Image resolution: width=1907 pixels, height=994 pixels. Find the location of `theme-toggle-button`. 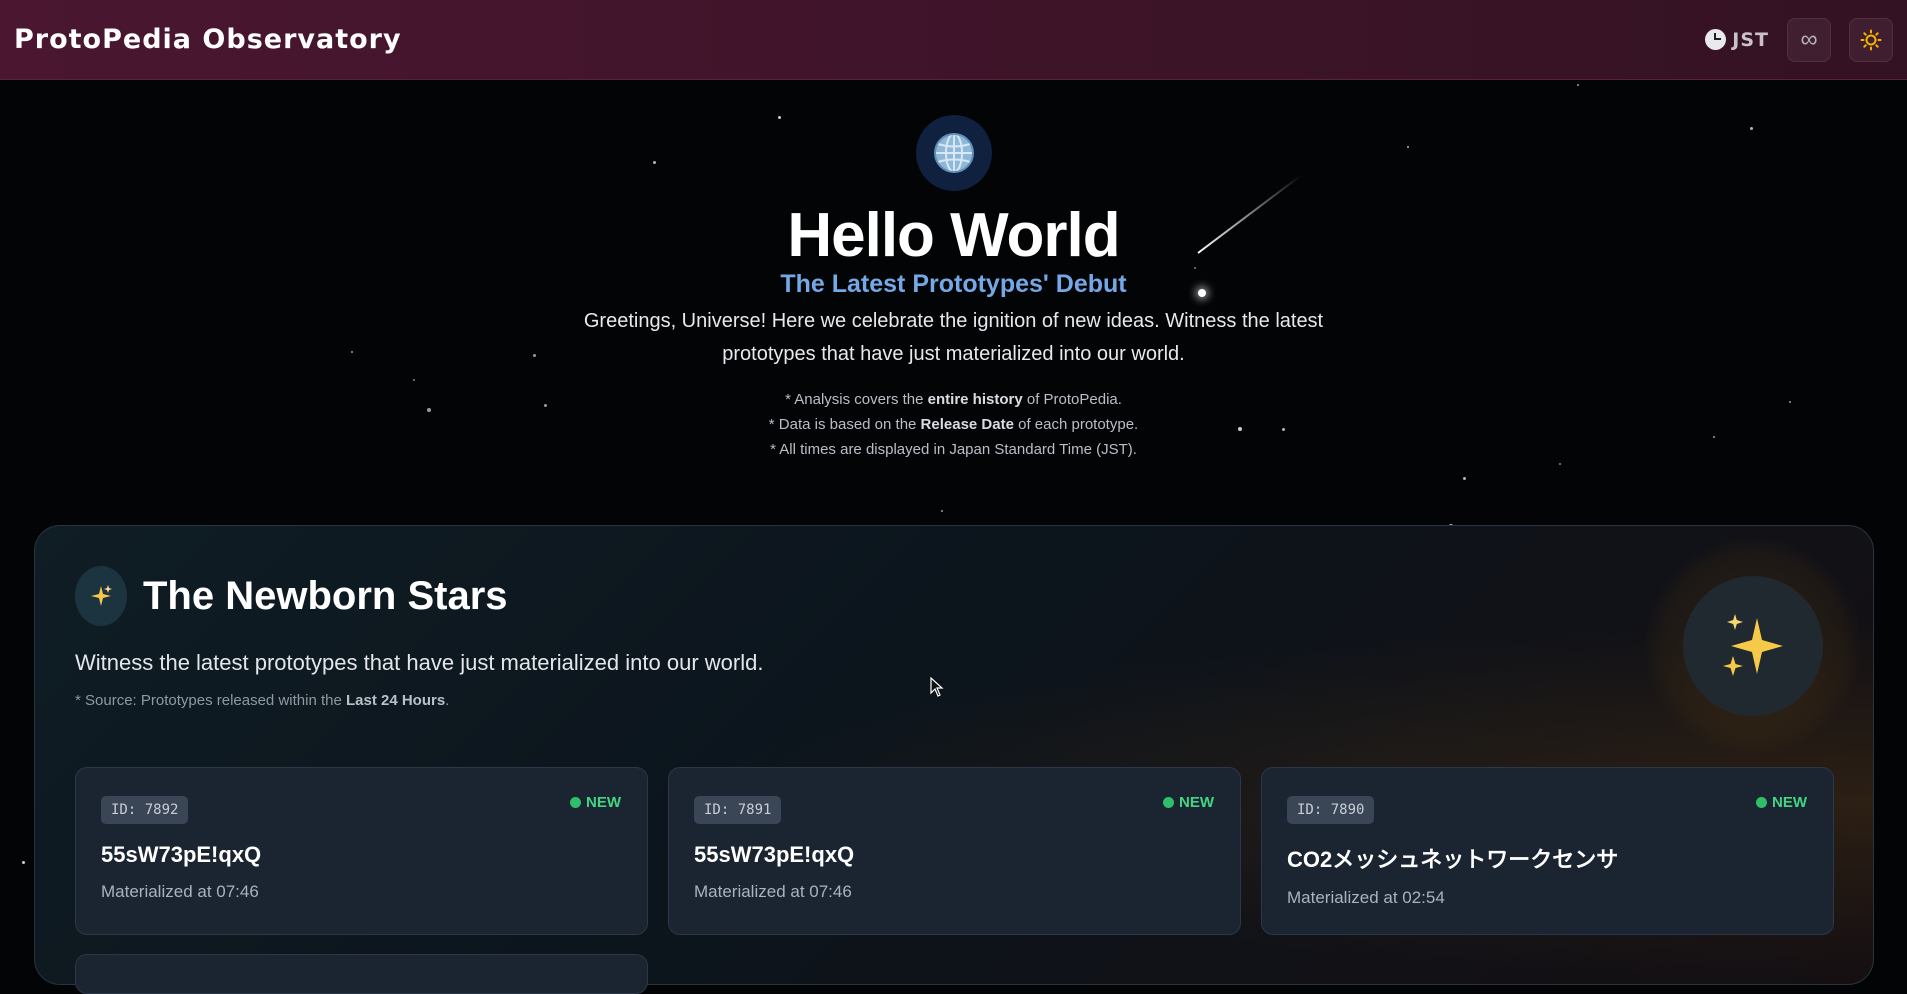

theme-toggle-button is located at coordinates (1871, 39).